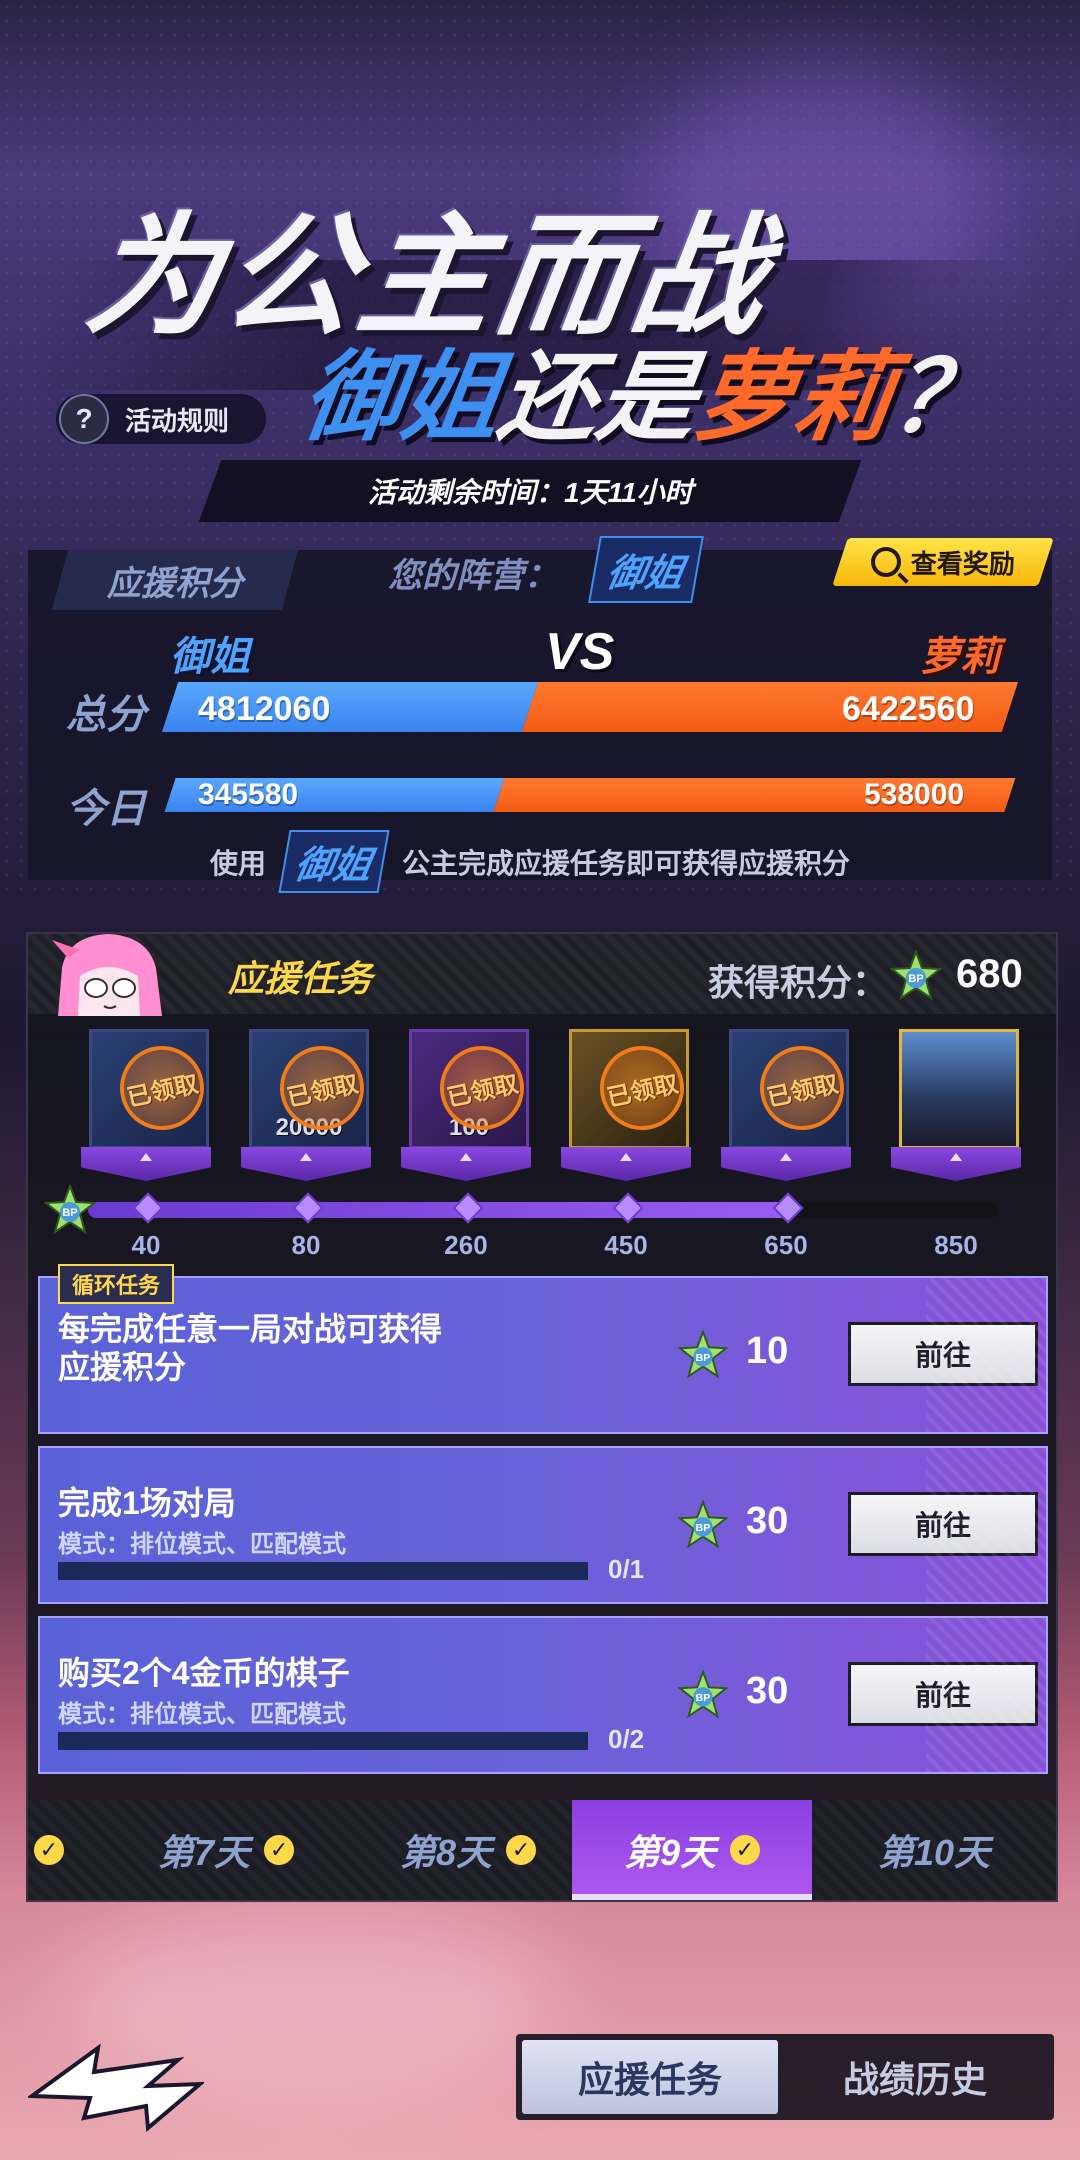 Image resolution: width=1080 pixels, height=2160 pixels. Describe the element at coordinates (962, 563) in the screenshot. I see `view-rewards-label: 查看奖励` at that location.